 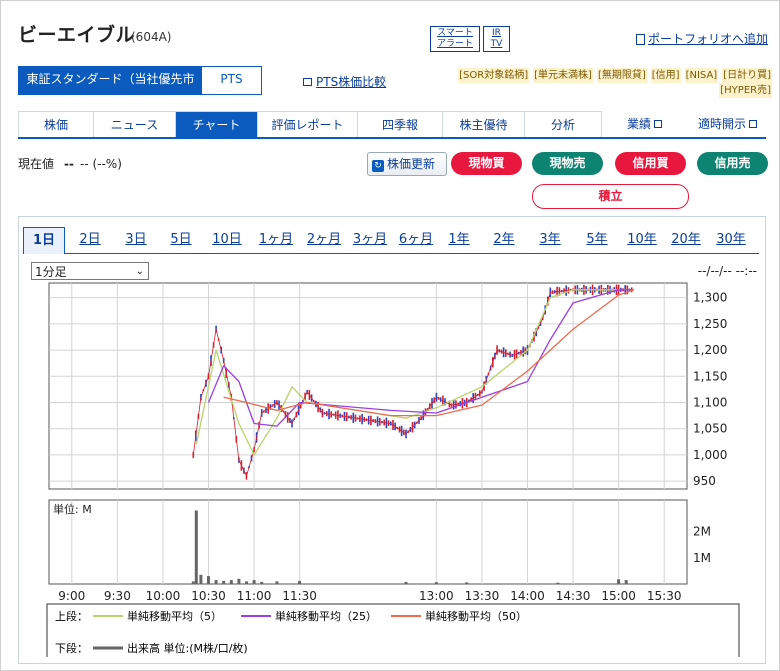 I want to click on badge: [HYPER売], so click(x=745, y=90).